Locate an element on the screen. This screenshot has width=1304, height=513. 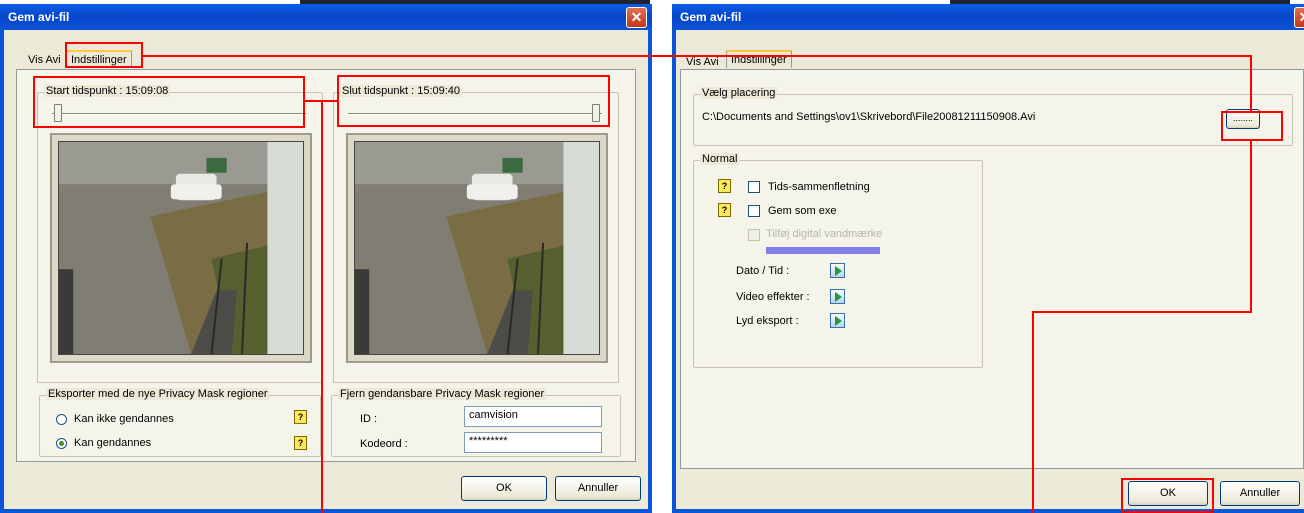
date-time-arrow-icon is located at coordinates (837, 270).